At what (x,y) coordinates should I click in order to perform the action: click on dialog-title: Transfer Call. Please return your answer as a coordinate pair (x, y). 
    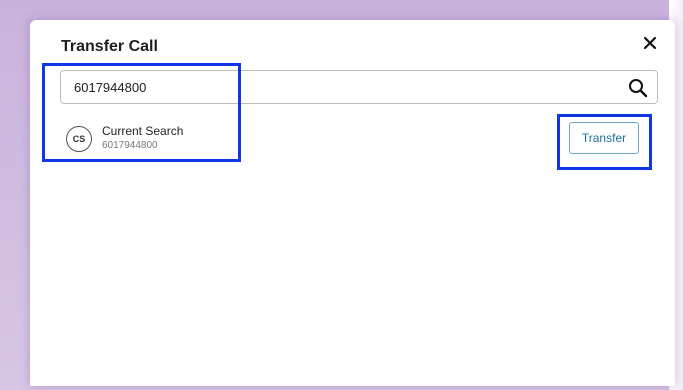
    Looking at the image, I should click on (109, 46).